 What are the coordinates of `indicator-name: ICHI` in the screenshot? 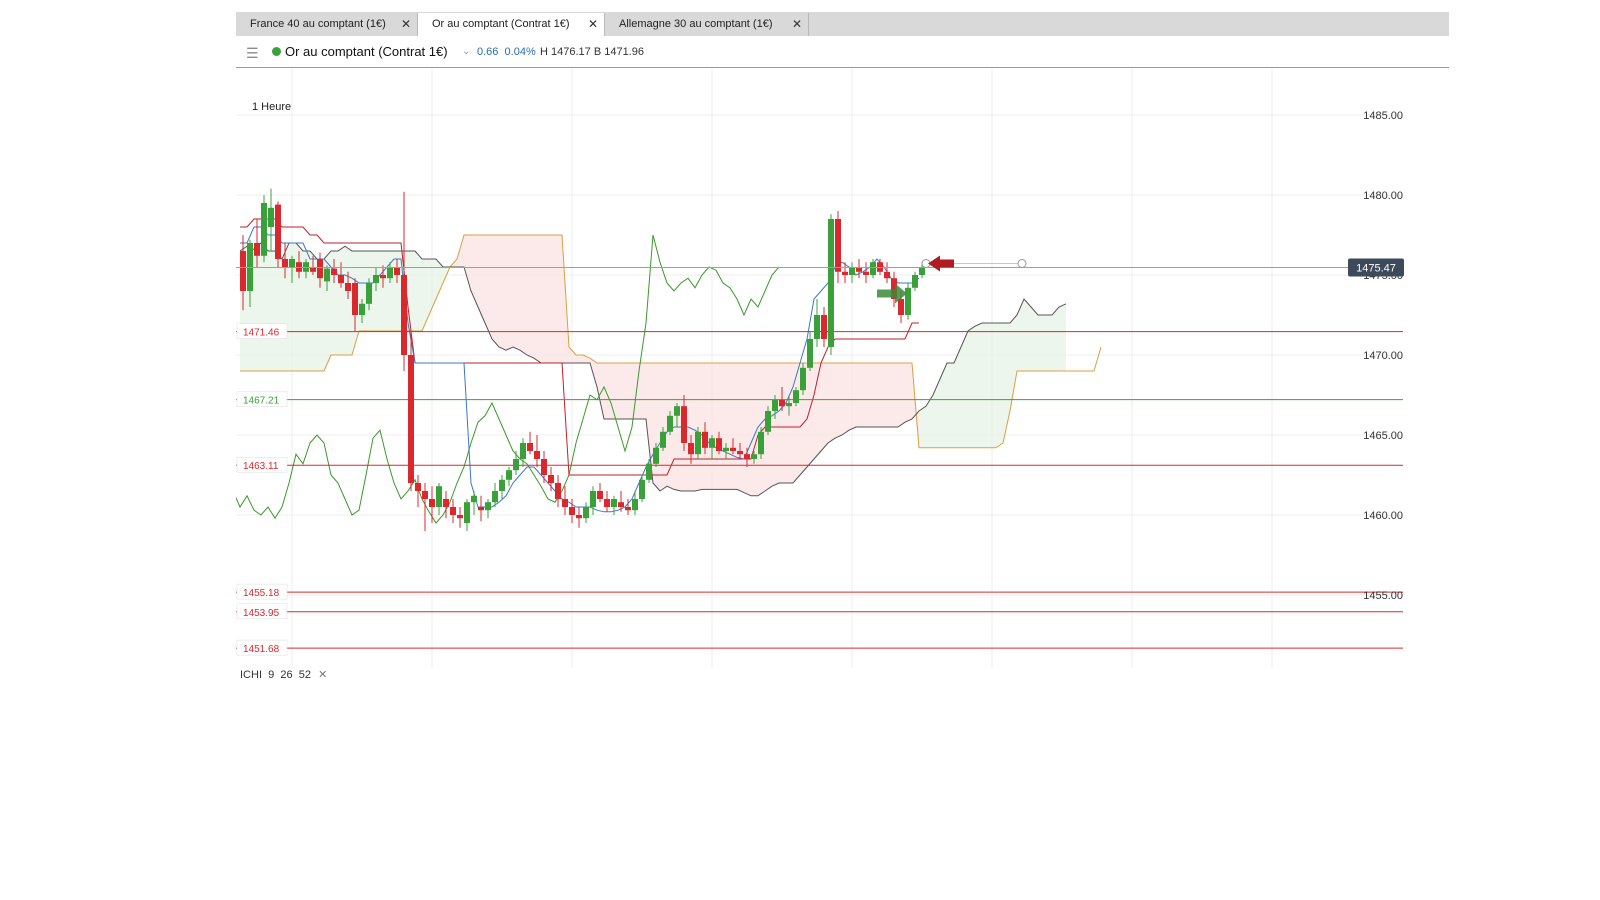 It's located at (251, 675).